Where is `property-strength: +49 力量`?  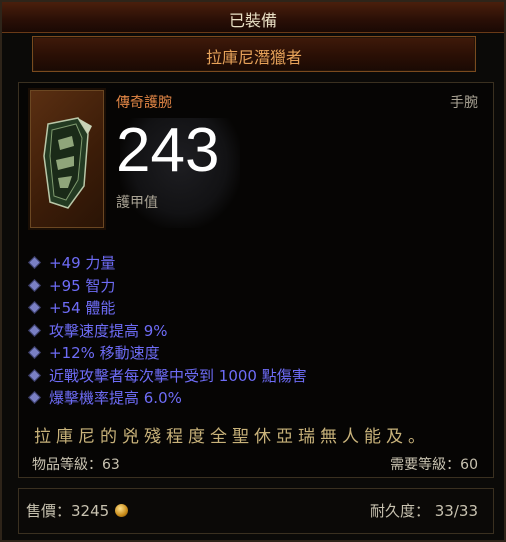
property-strength: +49 力量 is located at coordinates (167, 263).